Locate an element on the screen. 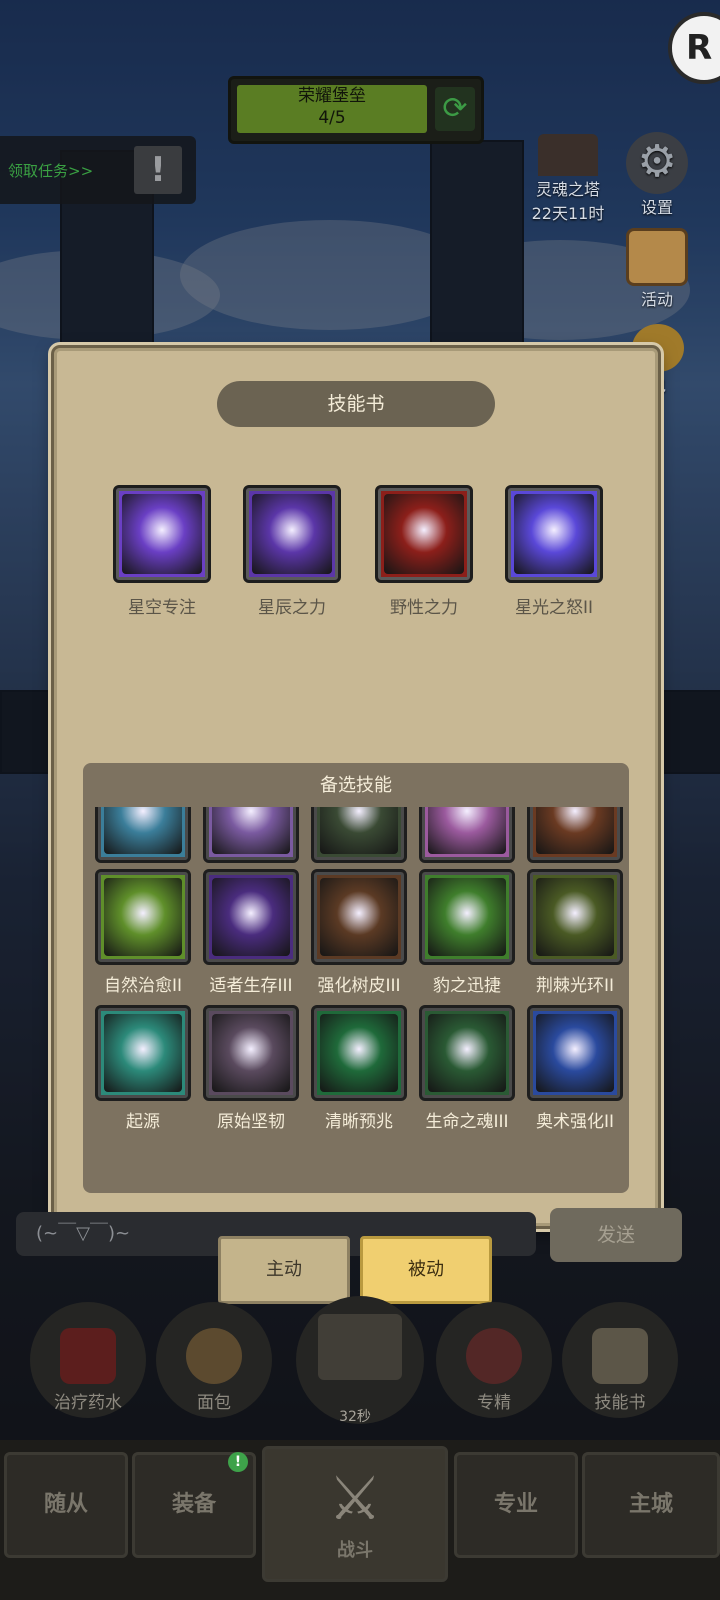 This screenshot has width=720, height=1600. nav-battle: ⚔ 战斗 is located at coordinates (355, 1514).